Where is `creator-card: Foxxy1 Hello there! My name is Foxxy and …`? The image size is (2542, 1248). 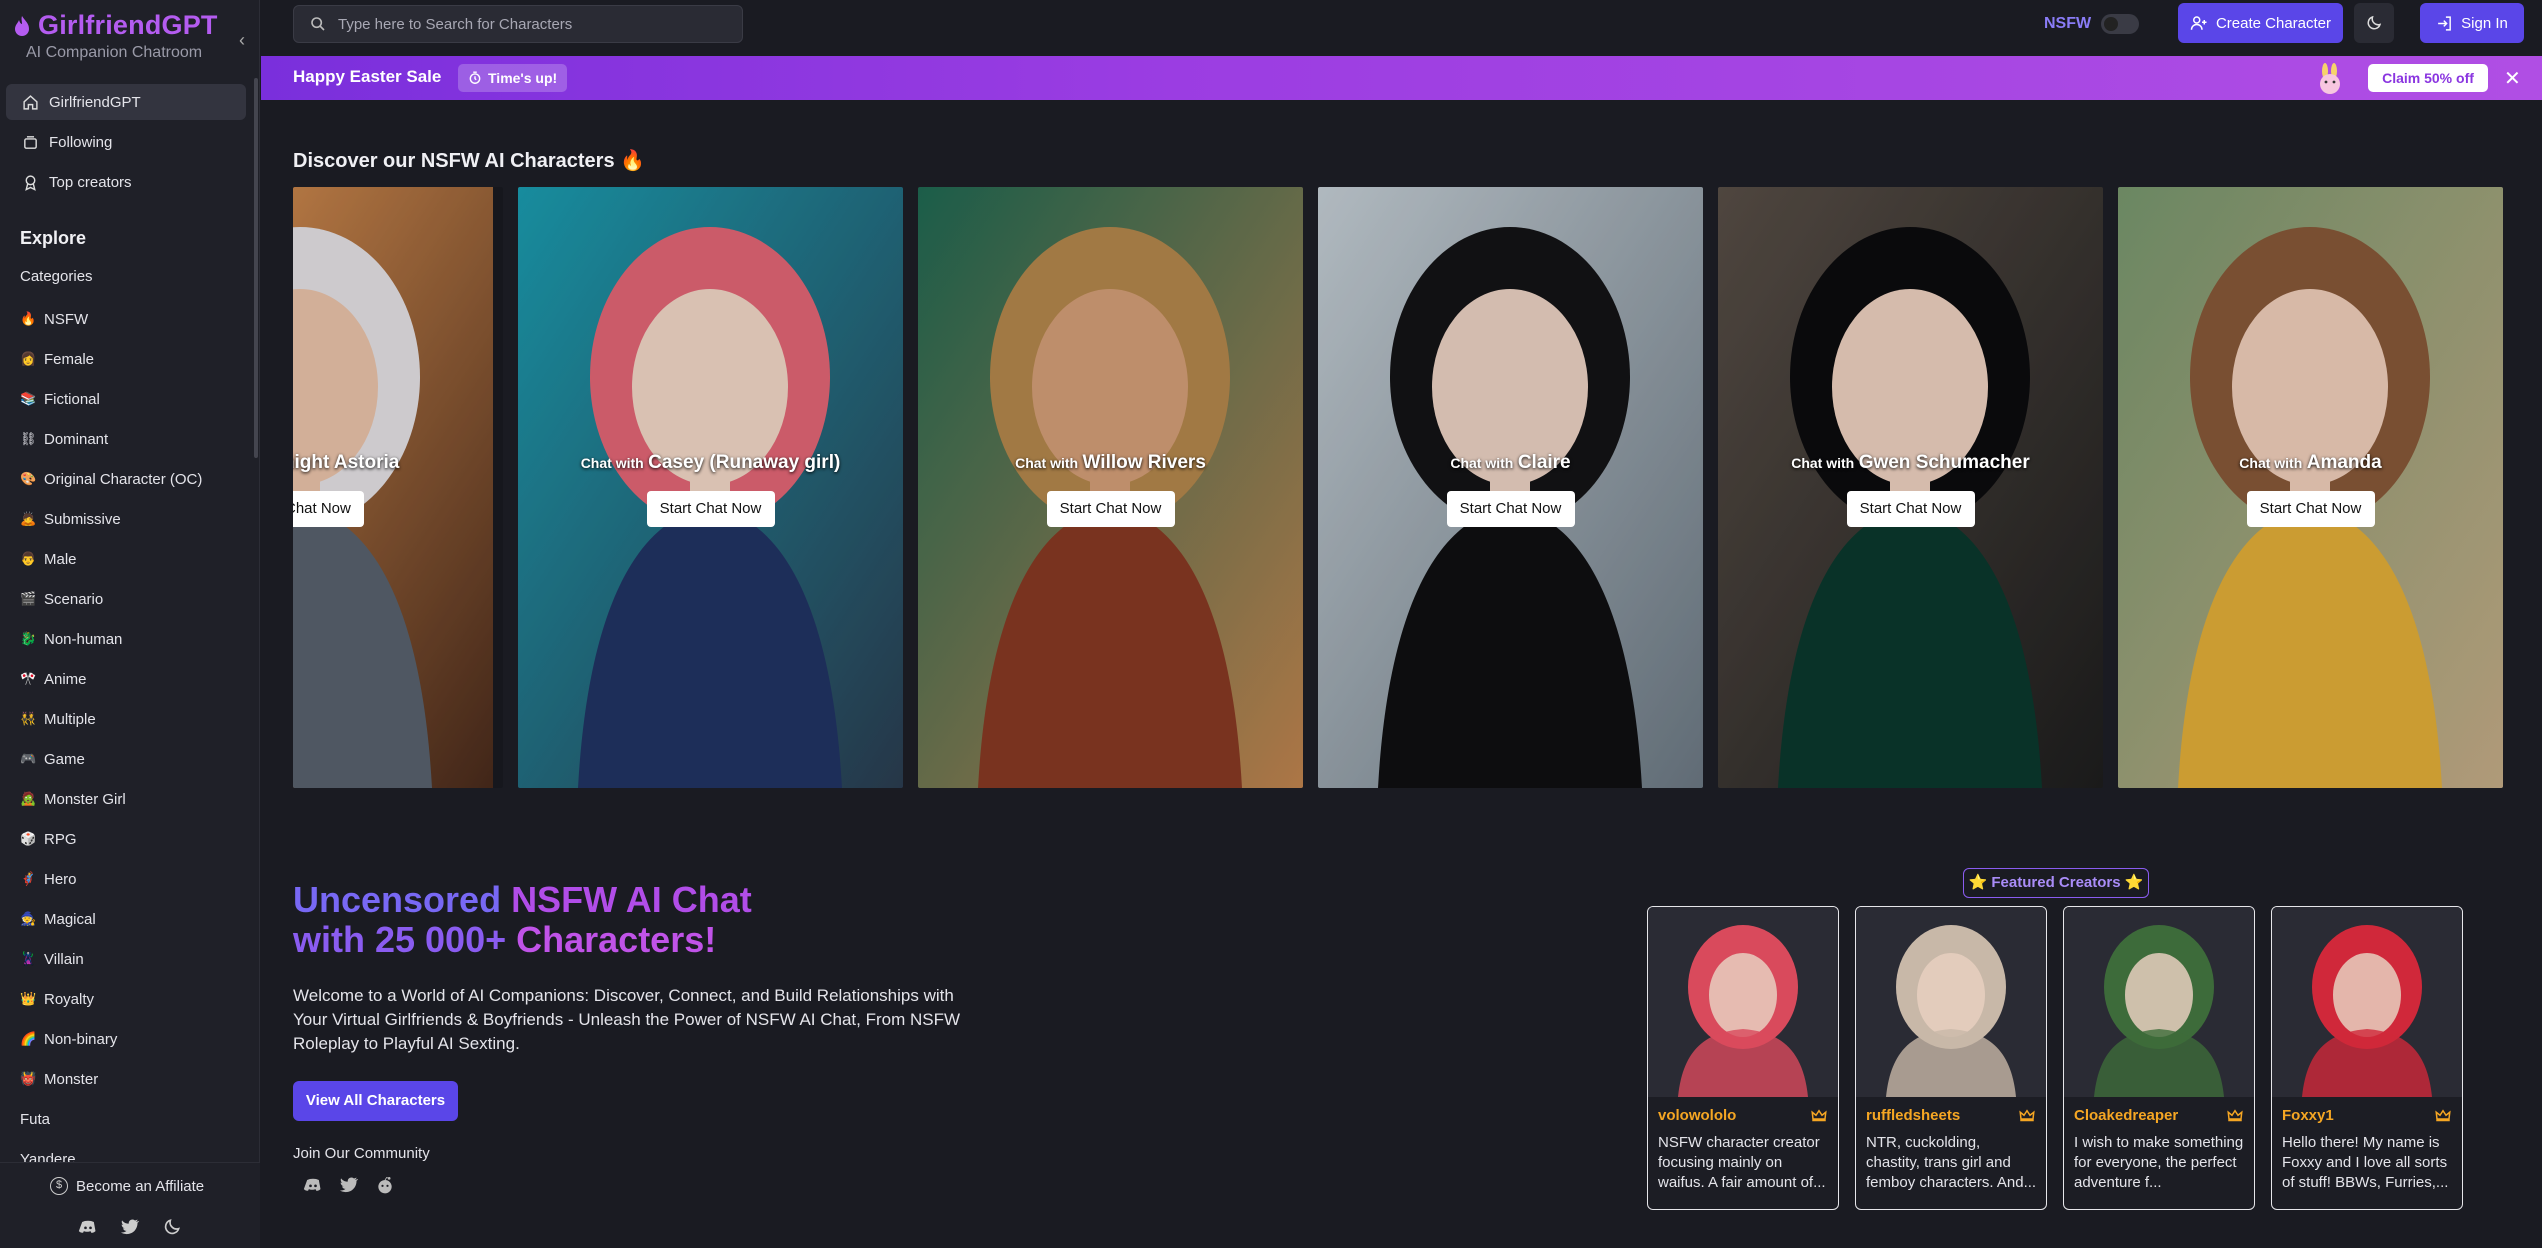 creator-card: Foxxy1 Hello there! My name is Foxxy and … is located at coordinates (2367, 1058).